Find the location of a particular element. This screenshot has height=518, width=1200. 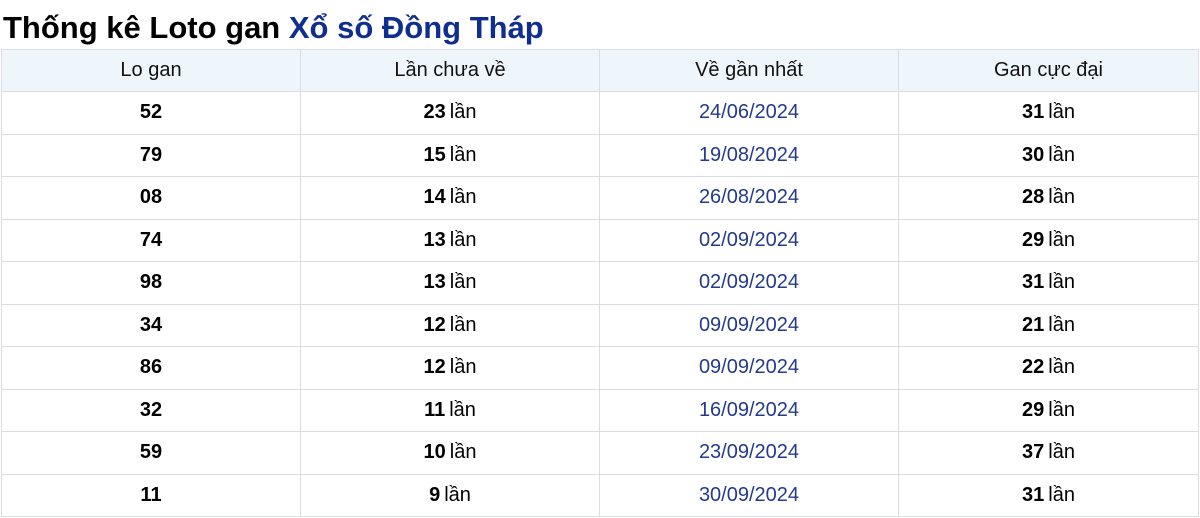

table-row: 52 23 lần 24/06/2024 31 lần is located at coordinates (600, 113).